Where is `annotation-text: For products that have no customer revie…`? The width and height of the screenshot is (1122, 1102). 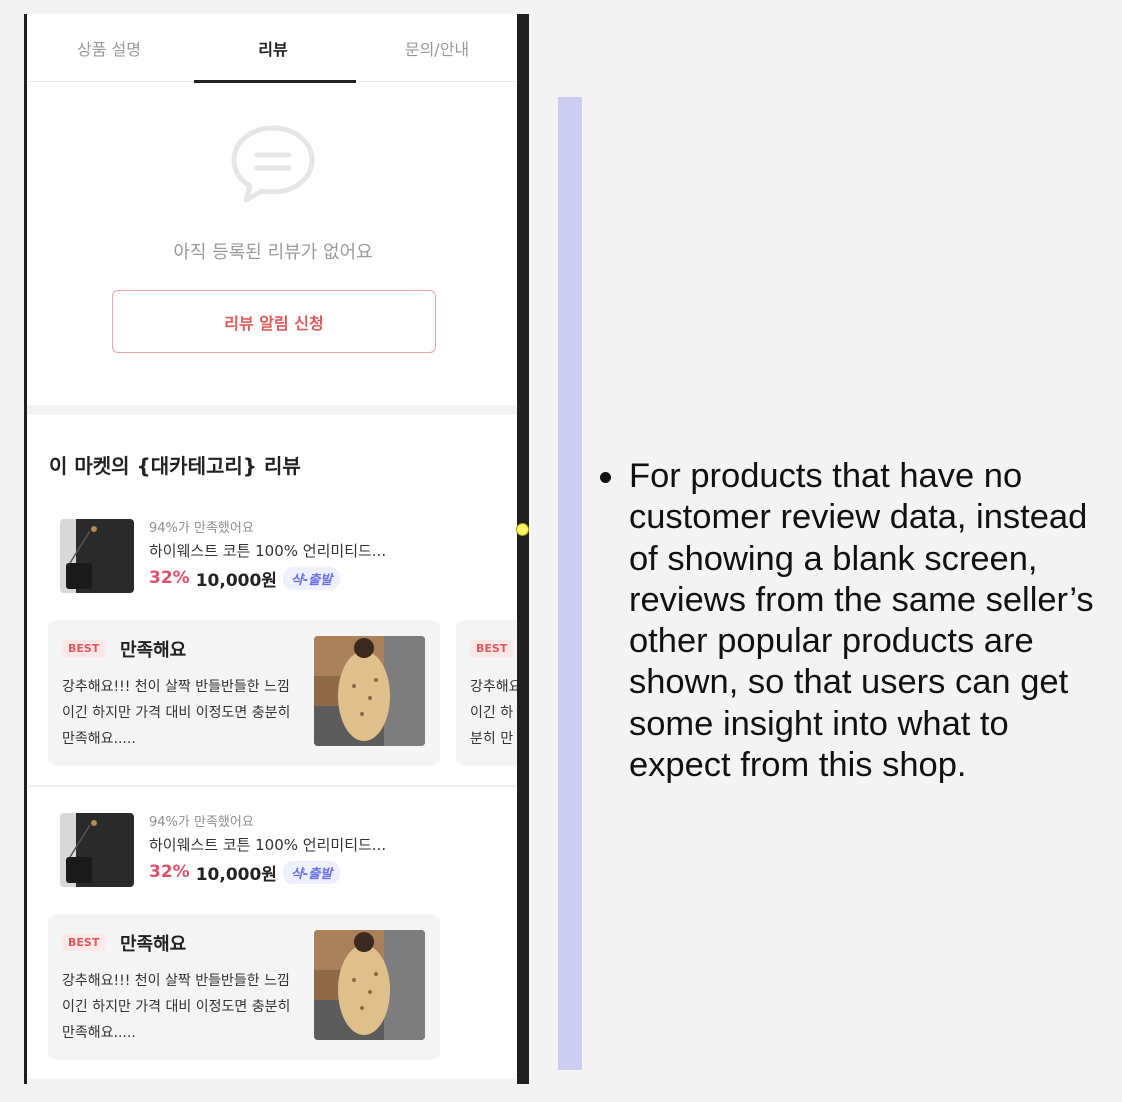 annotation-text: For products that have no customer revie… is located at coordinates (861, 621).